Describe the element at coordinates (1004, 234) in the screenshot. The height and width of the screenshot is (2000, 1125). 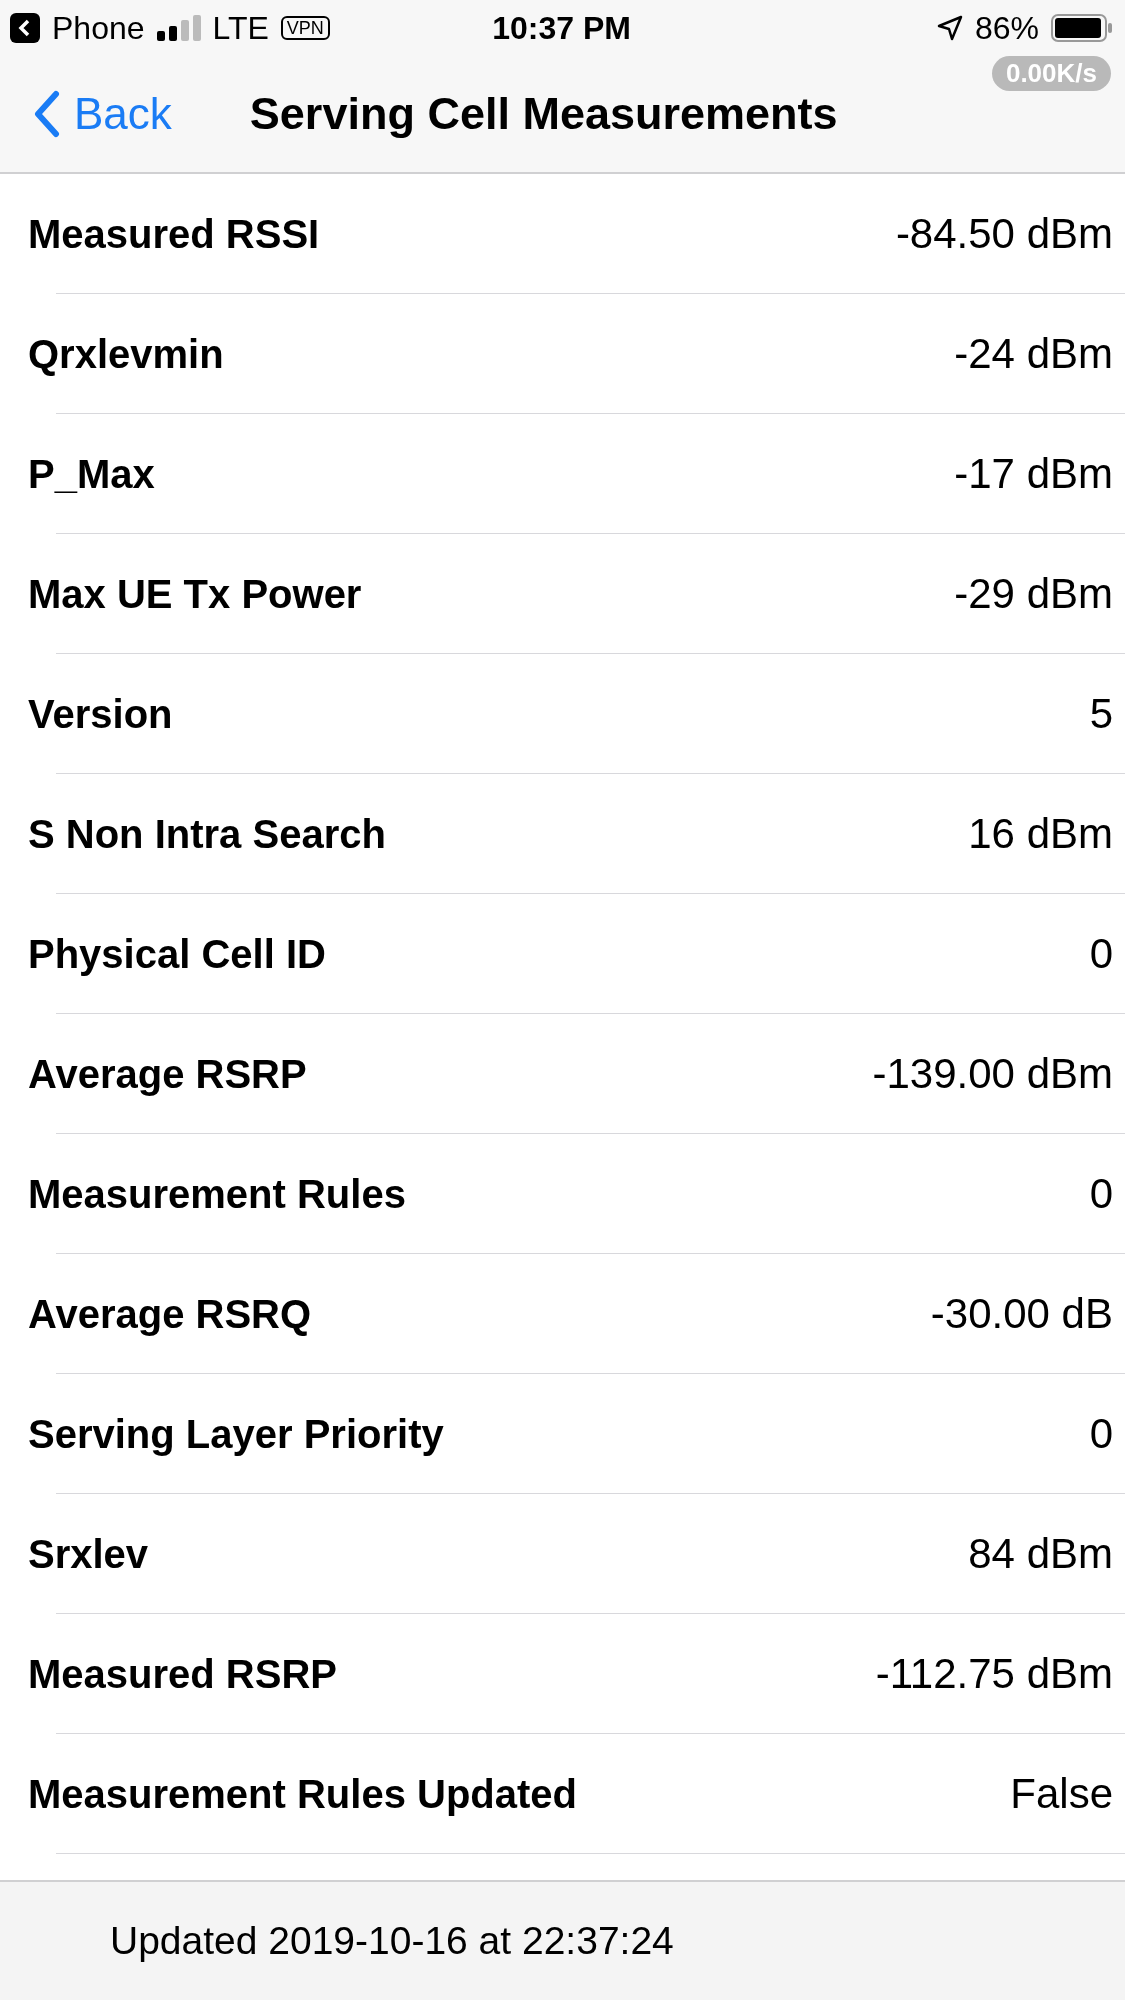
I see `row-value: -84.50 dBm` at that location.